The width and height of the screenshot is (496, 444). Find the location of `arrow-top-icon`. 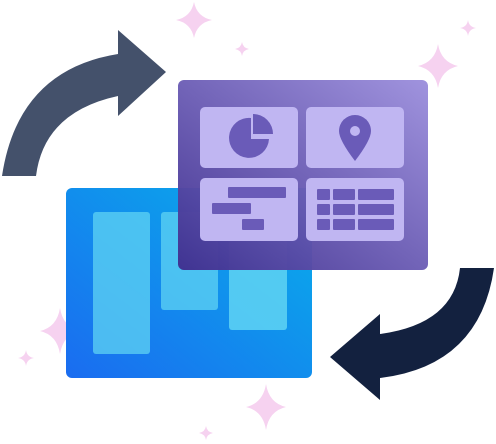

arrow-top-icon is located at coordinates (84, 103).